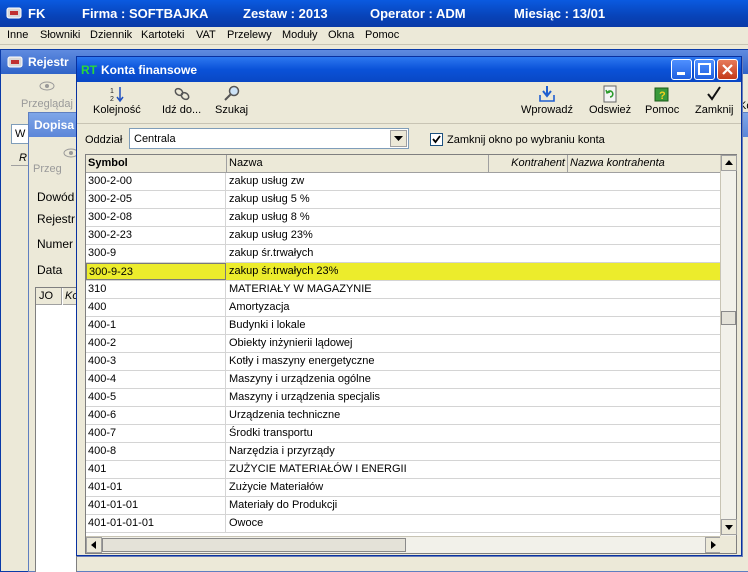 This screenshot has height=572, width=748. I want to click on table-row: 400-4 Maszyny i urządzenia ogólne, so click(403, 380).